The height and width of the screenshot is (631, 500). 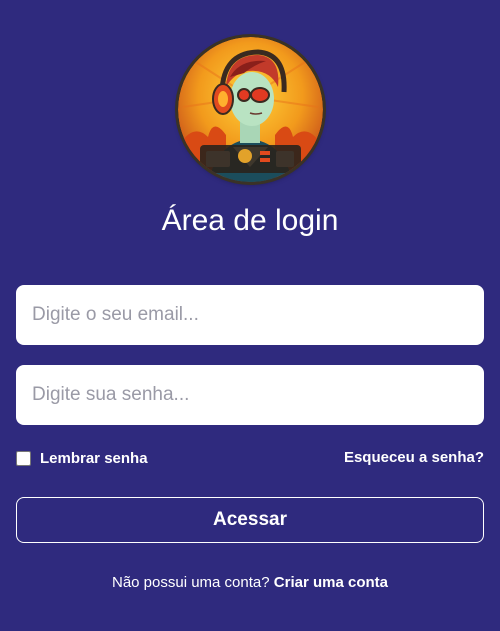 What do you see at coordinates (331, 582) in the screenshot?
I see `create-account-link: Criar uma conta` at bounding box center [331, 582].